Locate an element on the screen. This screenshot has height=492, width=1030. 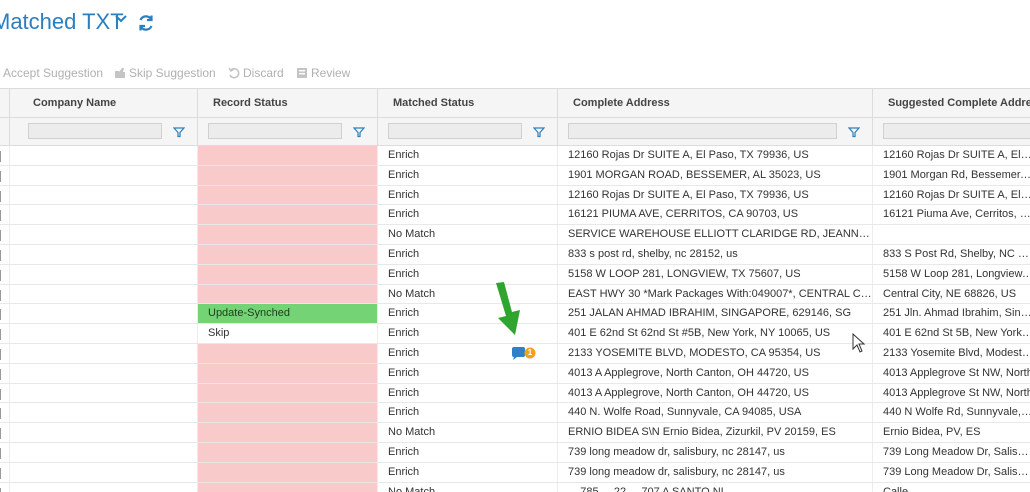
filter-input-suggested-address is located at coordinates (956, 131).